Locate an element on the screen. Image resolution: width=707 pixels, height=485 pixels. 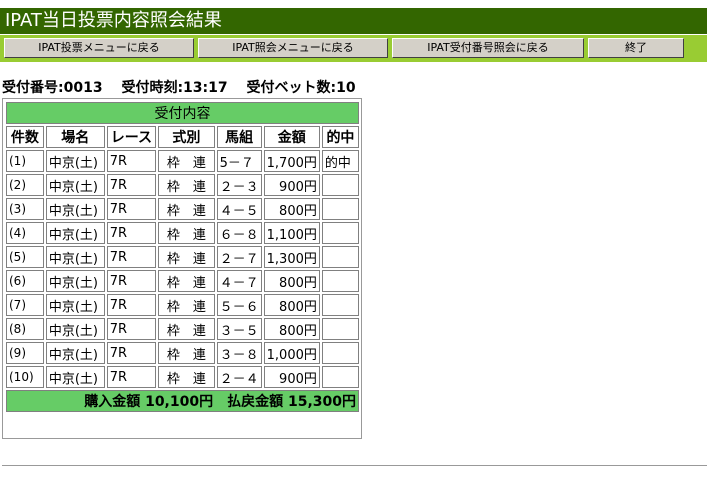
row-index: (6) is located at coordinates (25, 281).